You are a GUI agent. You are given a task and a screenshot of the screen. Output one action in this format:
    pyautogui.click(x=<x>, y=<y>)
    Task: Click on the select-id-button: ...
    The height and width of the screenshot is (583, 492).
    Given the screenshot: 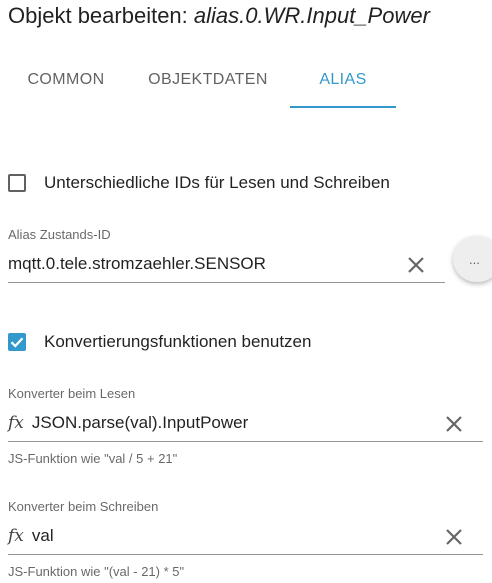 What is the action you would take?
    pyautogui.click(x=472, y=259)
    